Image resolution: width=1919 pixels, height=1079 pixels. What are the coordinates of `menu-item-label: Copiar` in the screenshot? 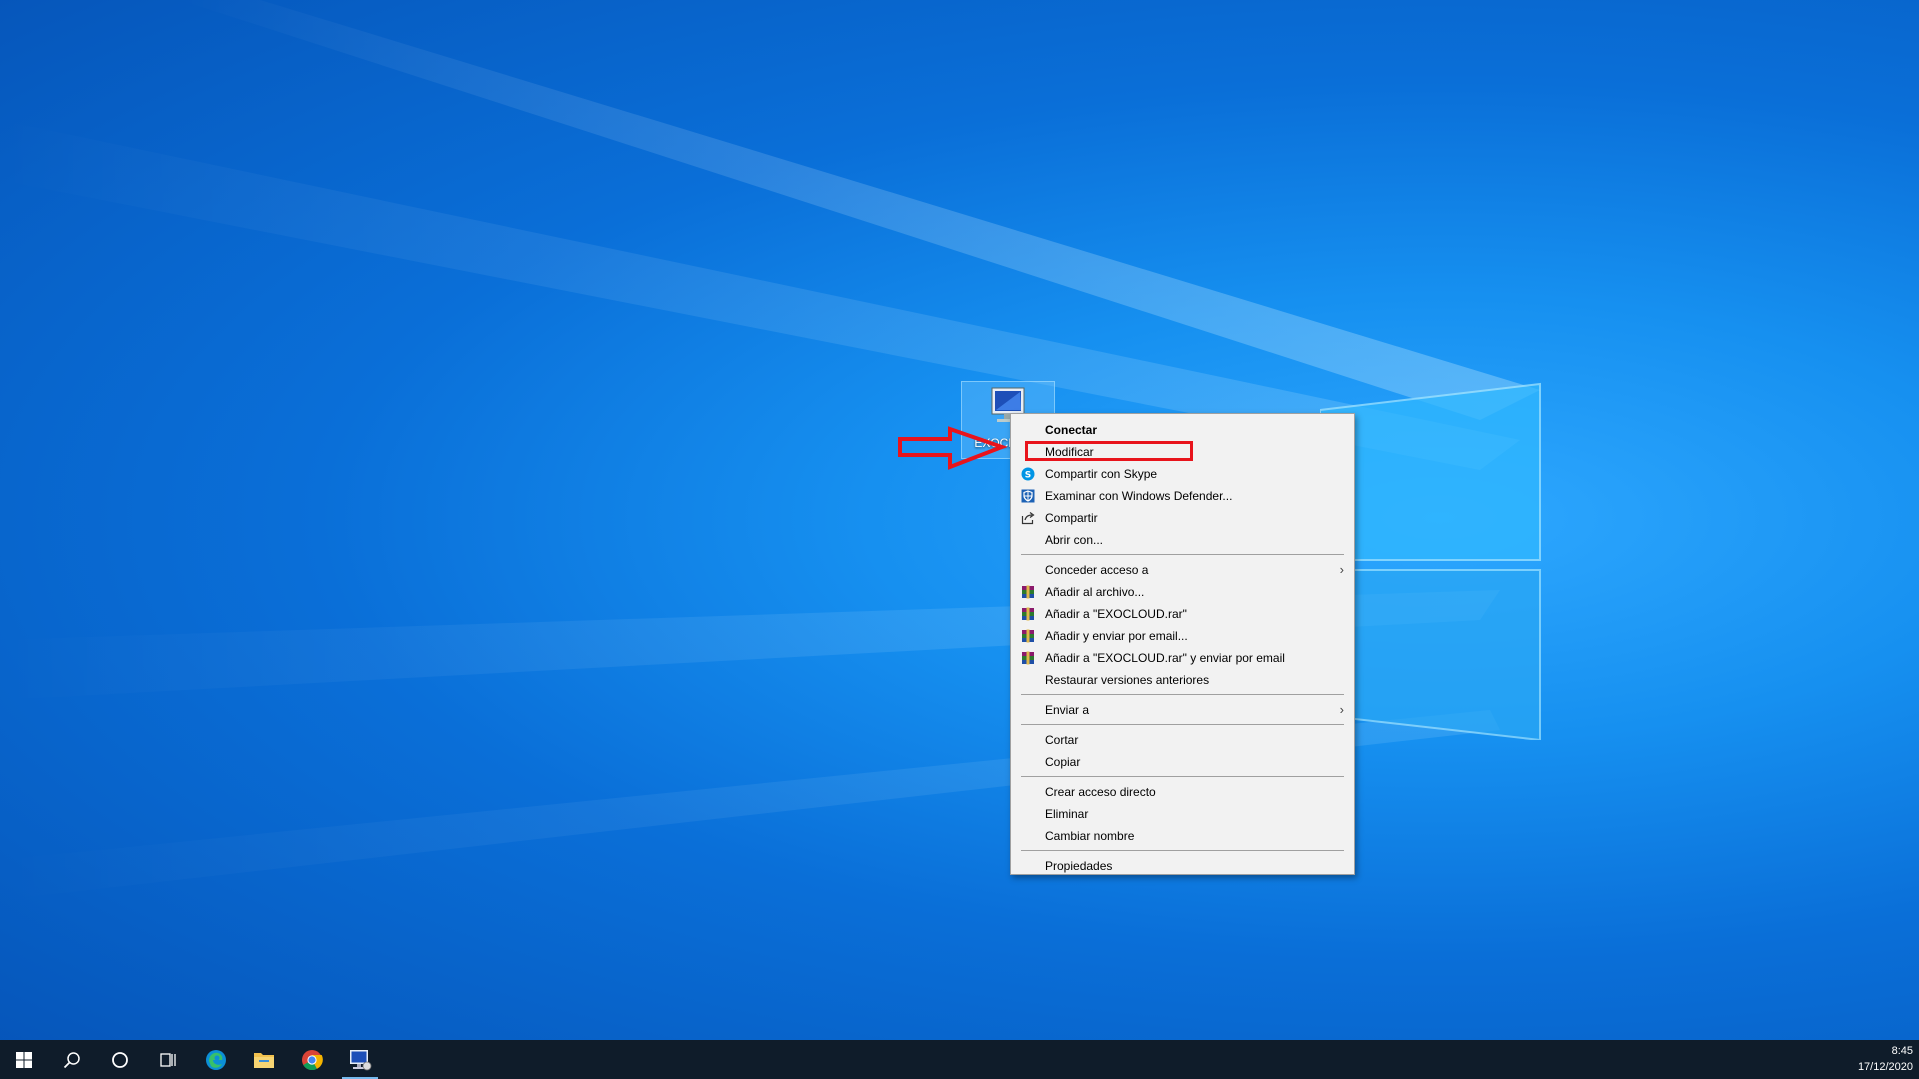 It's located at (1063, 762).